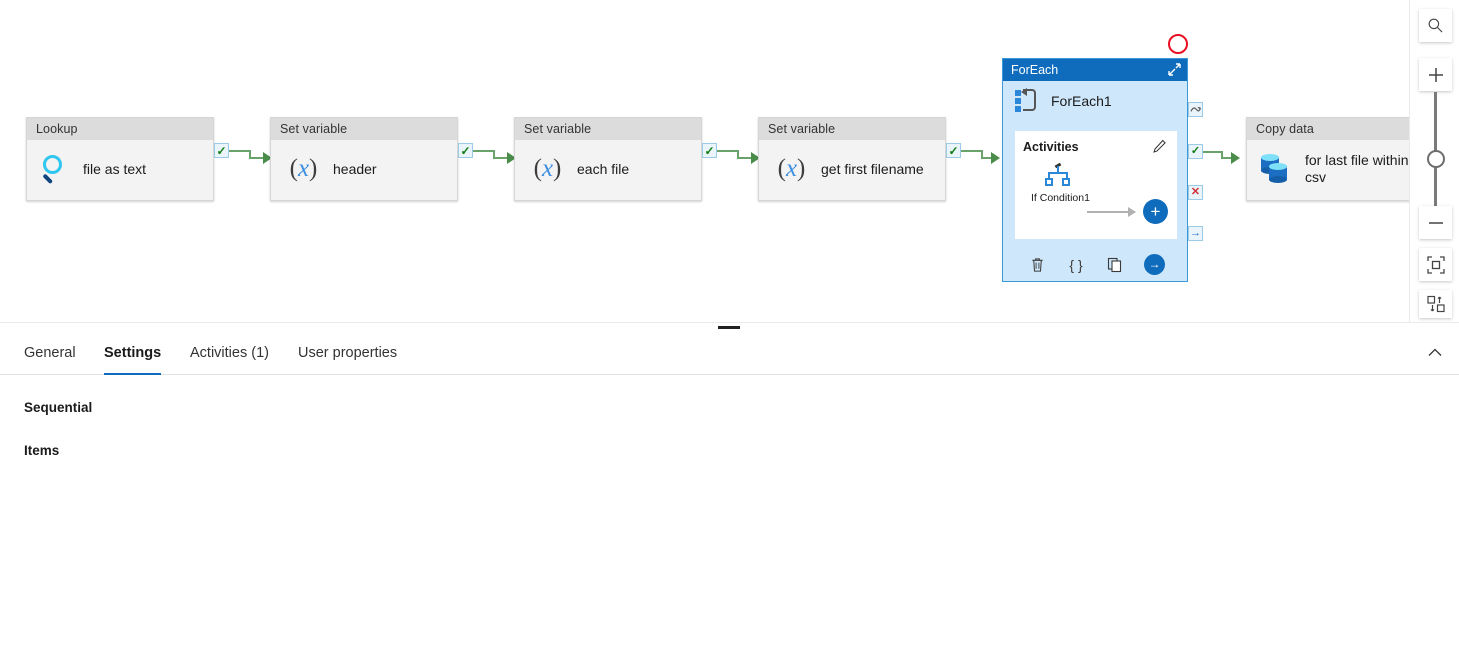 This screenshot has height=668, width=1459. Describe the element at coordinates (42, 450) in the screenshot. I see `items-label: Items` at that location.